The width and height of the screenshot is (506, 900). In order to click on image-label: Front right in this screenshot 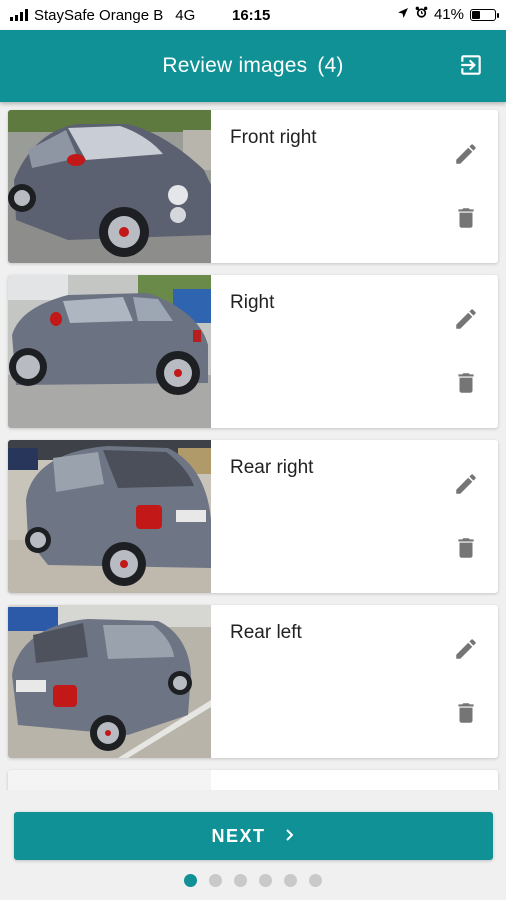, I will do `click(273, 137)`.